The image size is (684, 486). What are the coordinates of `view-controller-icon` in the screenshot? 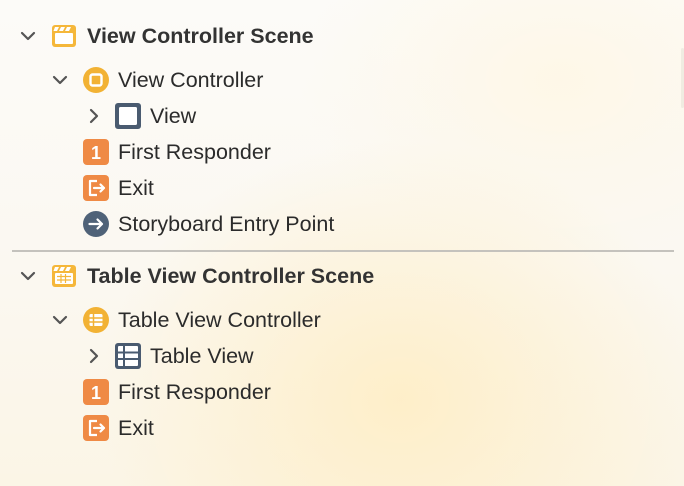 It's located at (96, 80).